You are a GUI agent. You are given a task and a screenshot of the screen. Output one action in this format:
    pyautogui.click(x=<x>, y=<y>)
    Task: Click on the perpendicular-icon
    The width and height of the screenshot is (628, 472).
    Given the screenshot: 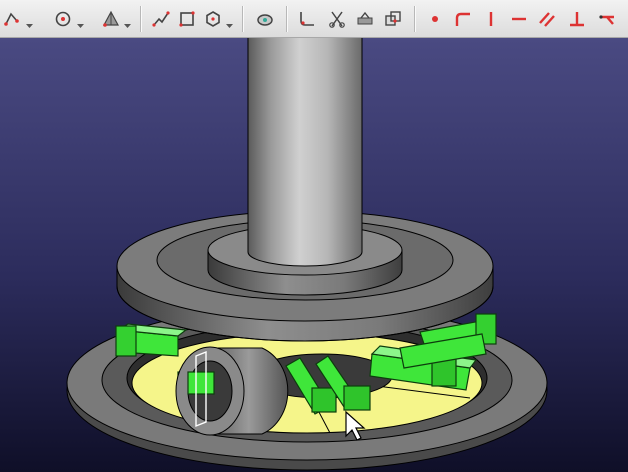 What is the action you would take?
    pyautogui.click(x=577, y=19)
    